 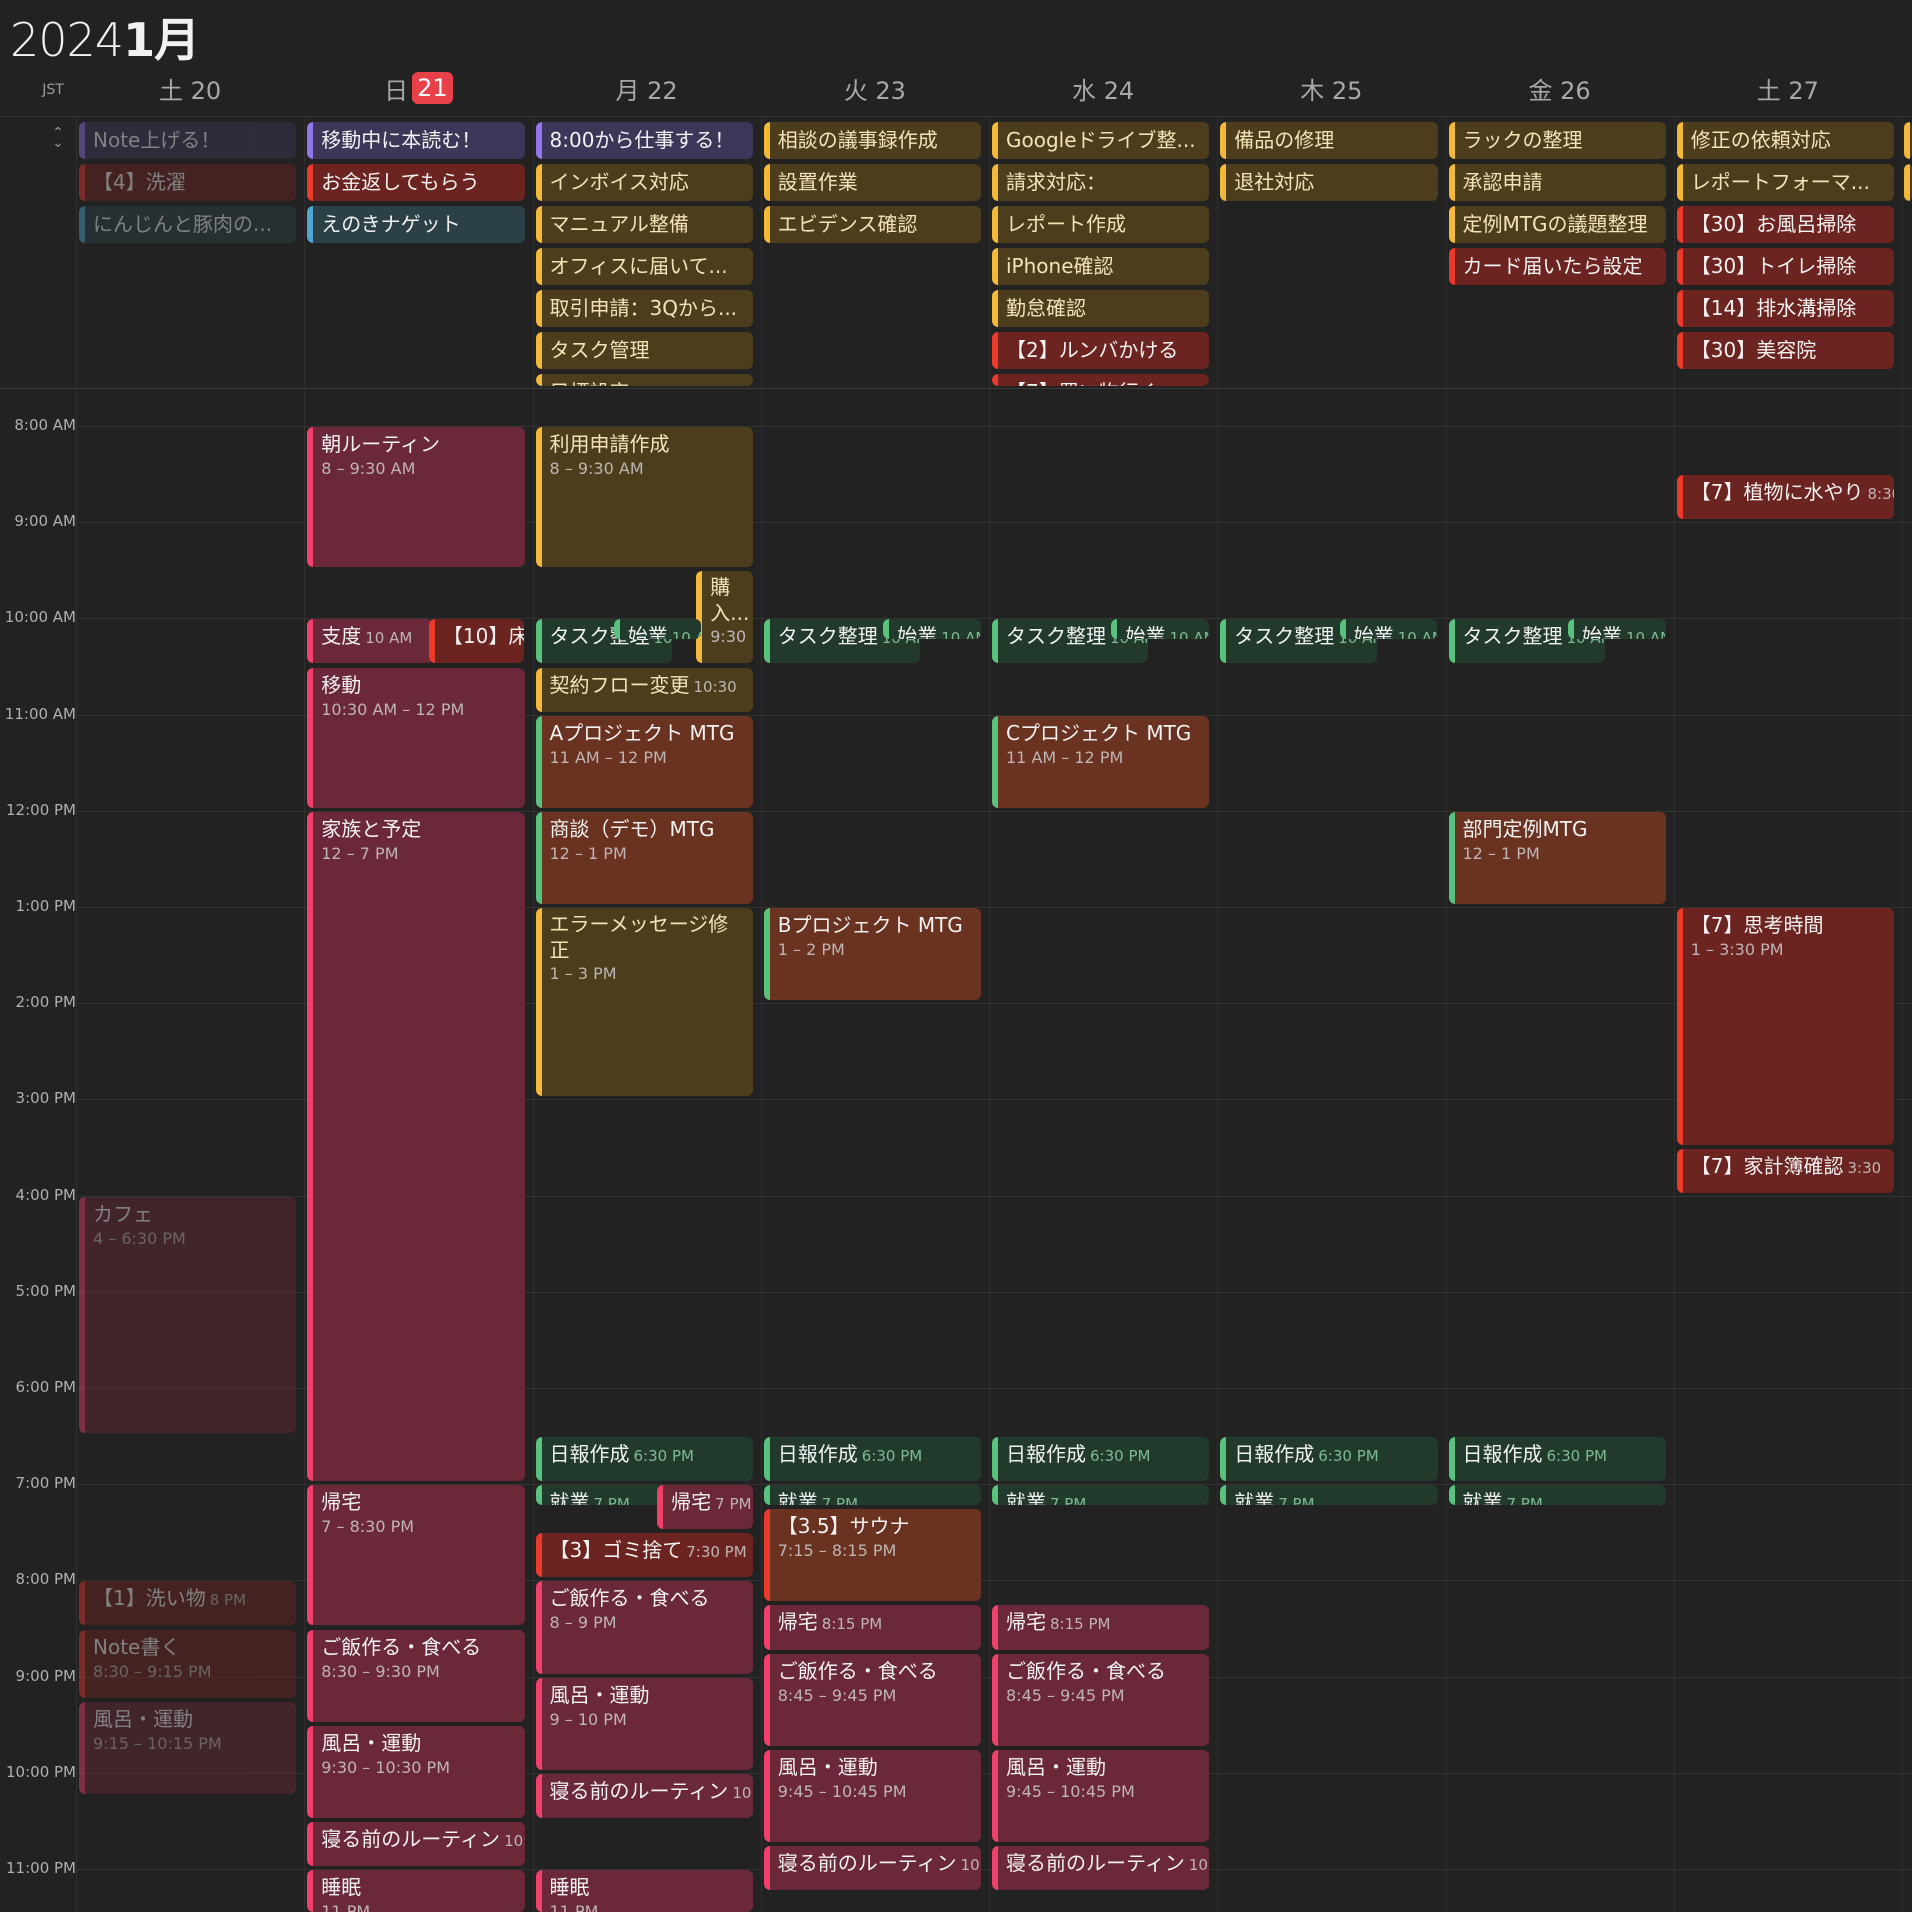 What do you see at coordinates (416, 1675) in the screenshot?
I see `calendar-event: ご飯作る・食べる 8:30 – 9:30 PM` at bounding box center [416, 1675].